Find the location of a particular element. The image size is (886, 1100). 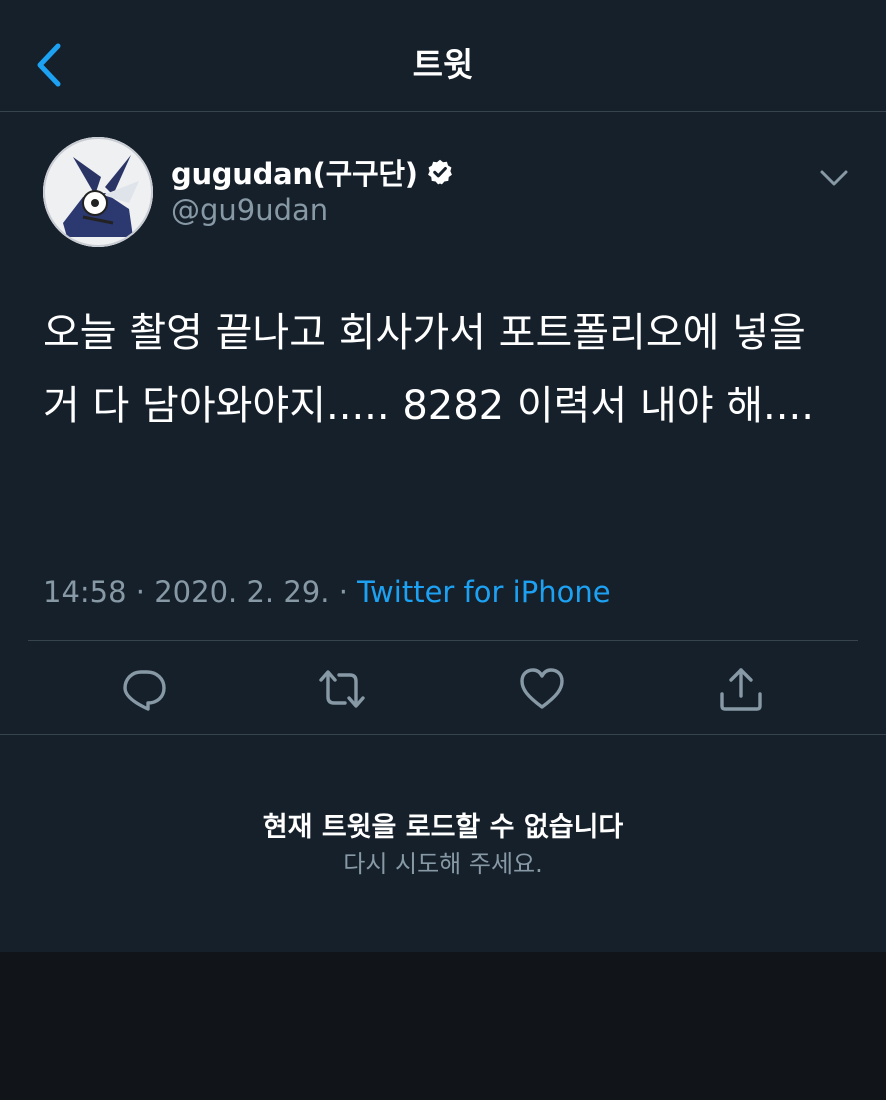

share-icon is located at coordinates (741, 689).